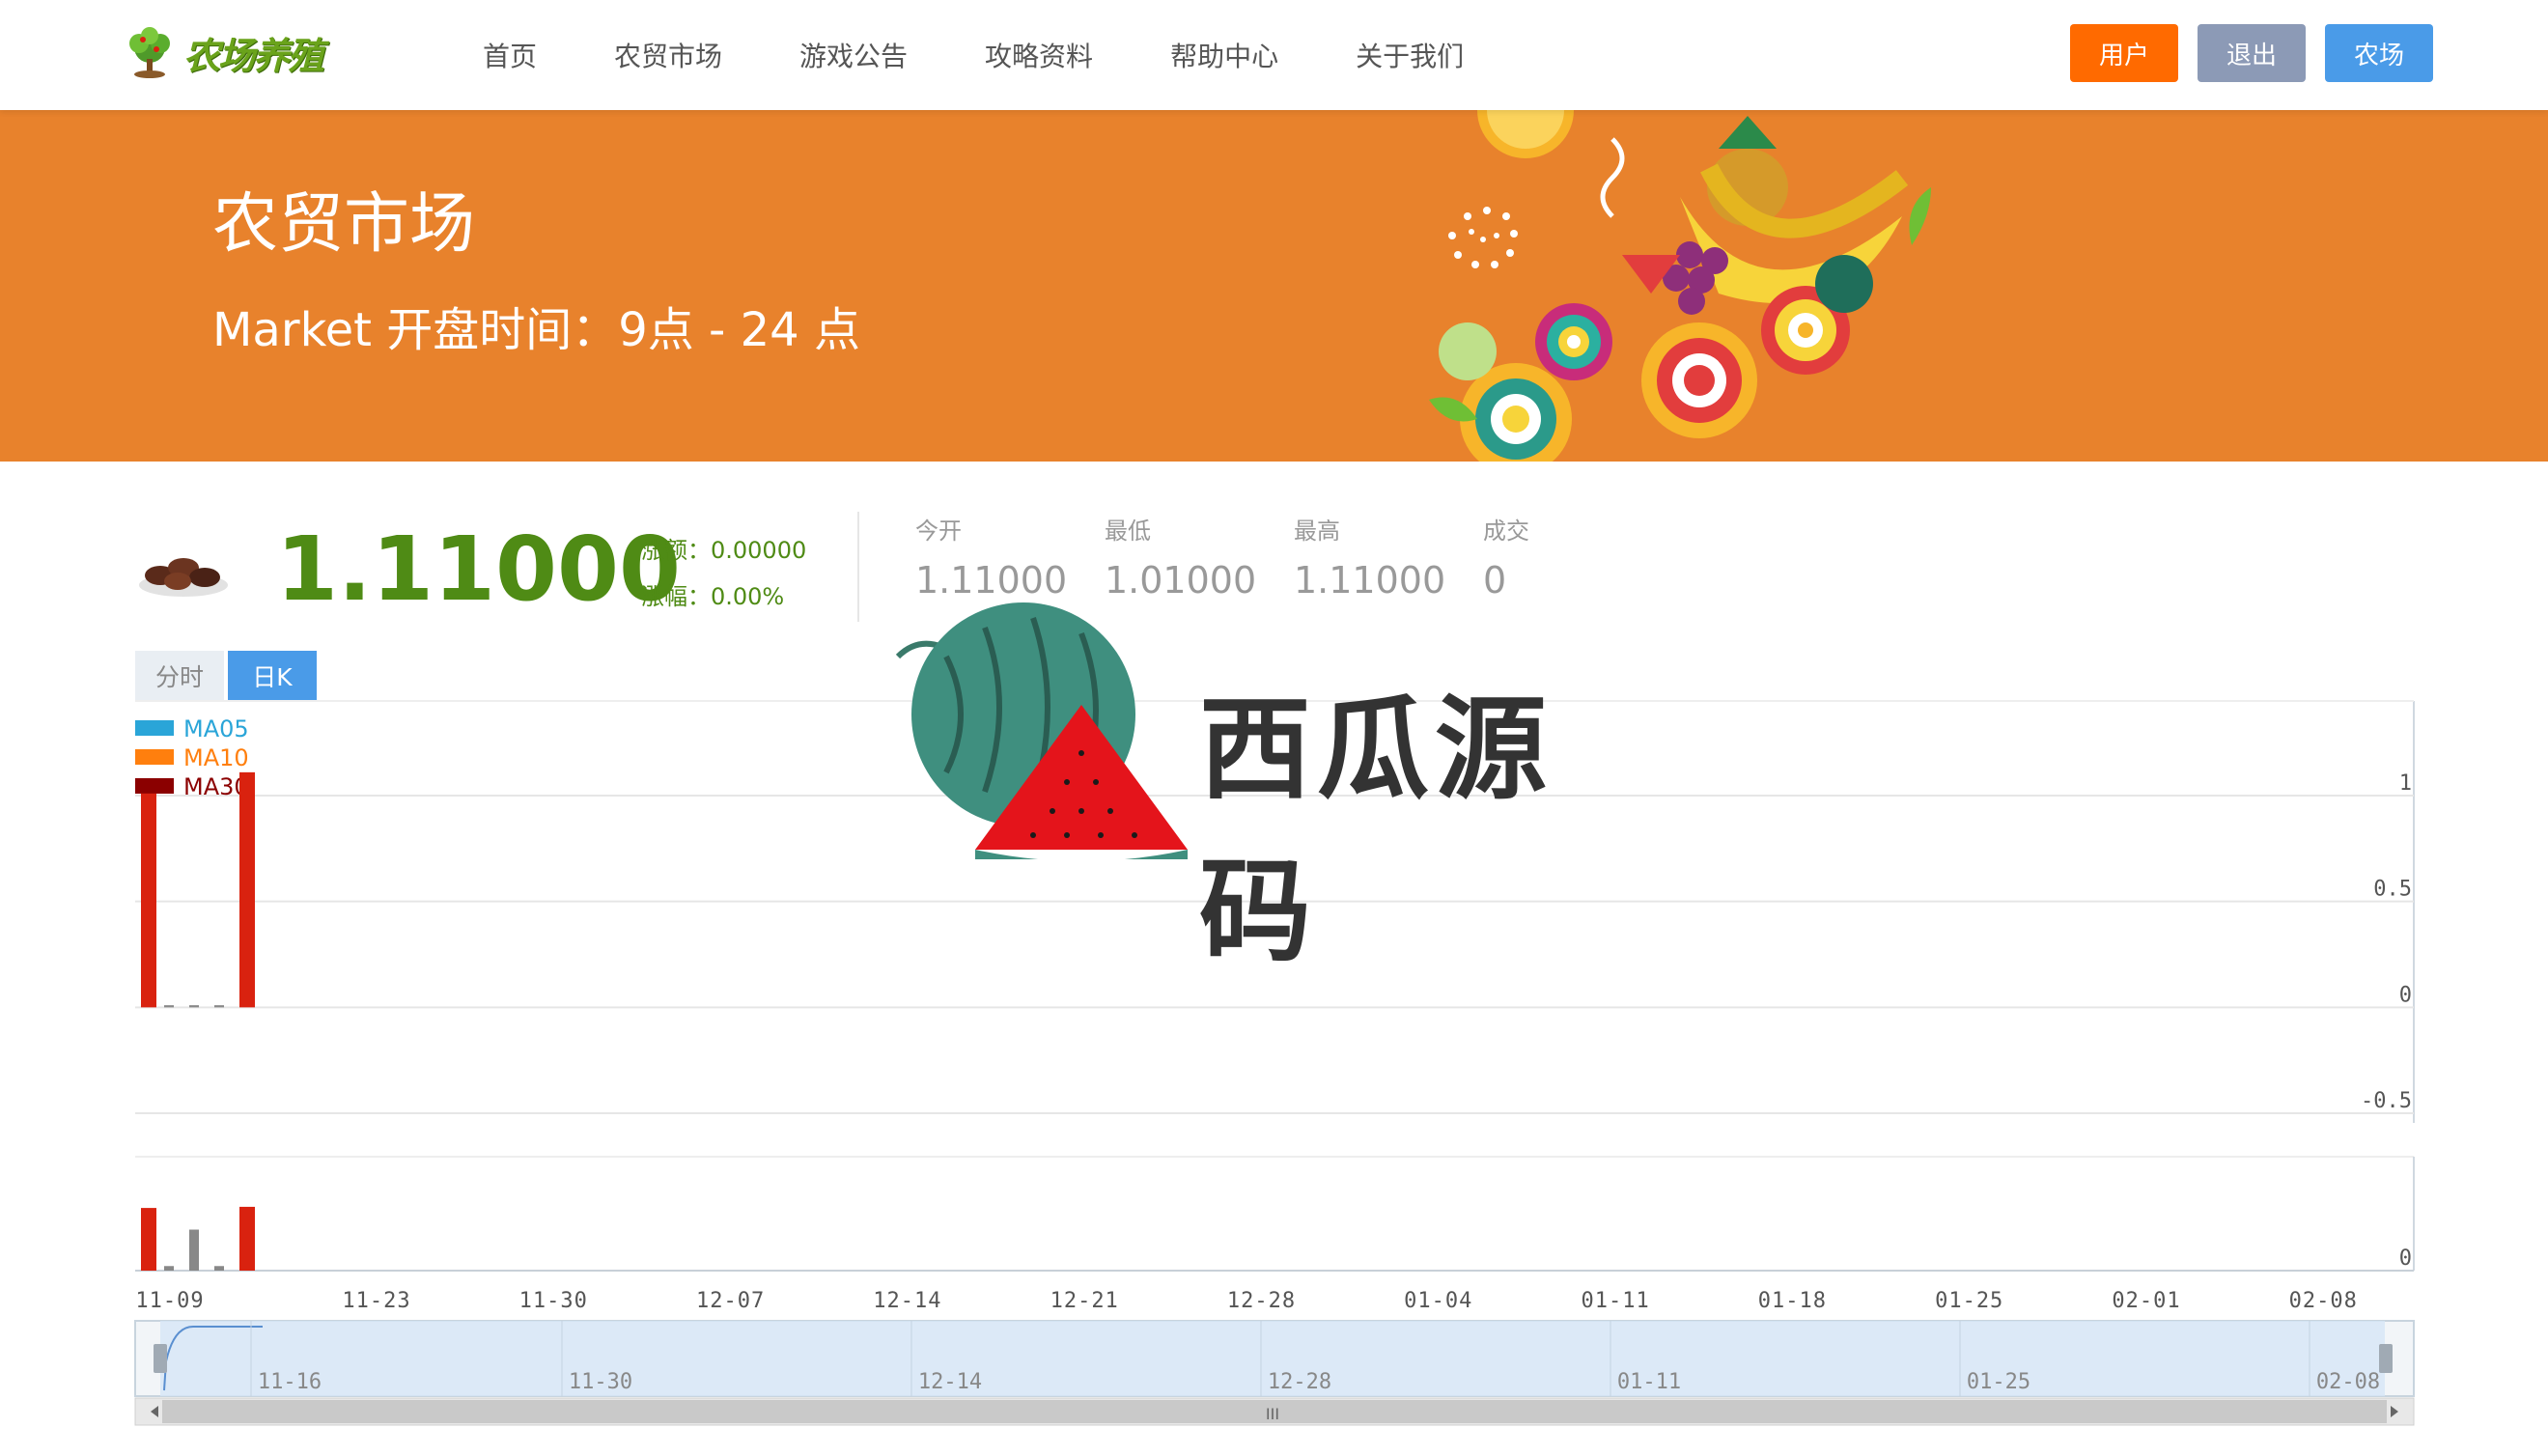 The width and height of the screenshot is (2548, 1456). I want to click on price-tick-label: 1, so click(2406, 784).